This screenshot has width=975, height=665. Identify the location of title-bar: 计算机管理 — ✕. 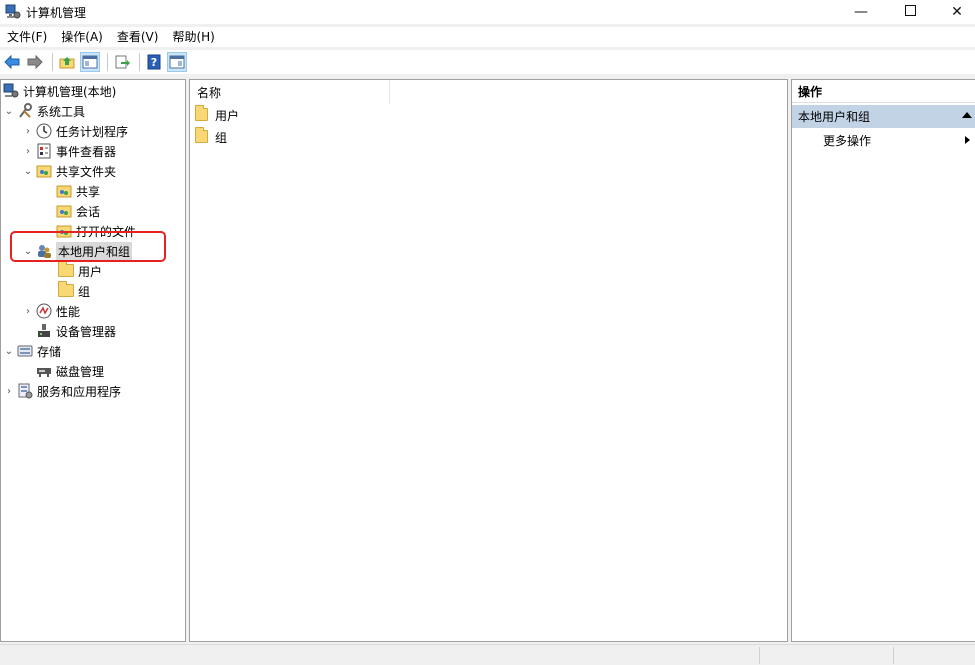
(487, 12).